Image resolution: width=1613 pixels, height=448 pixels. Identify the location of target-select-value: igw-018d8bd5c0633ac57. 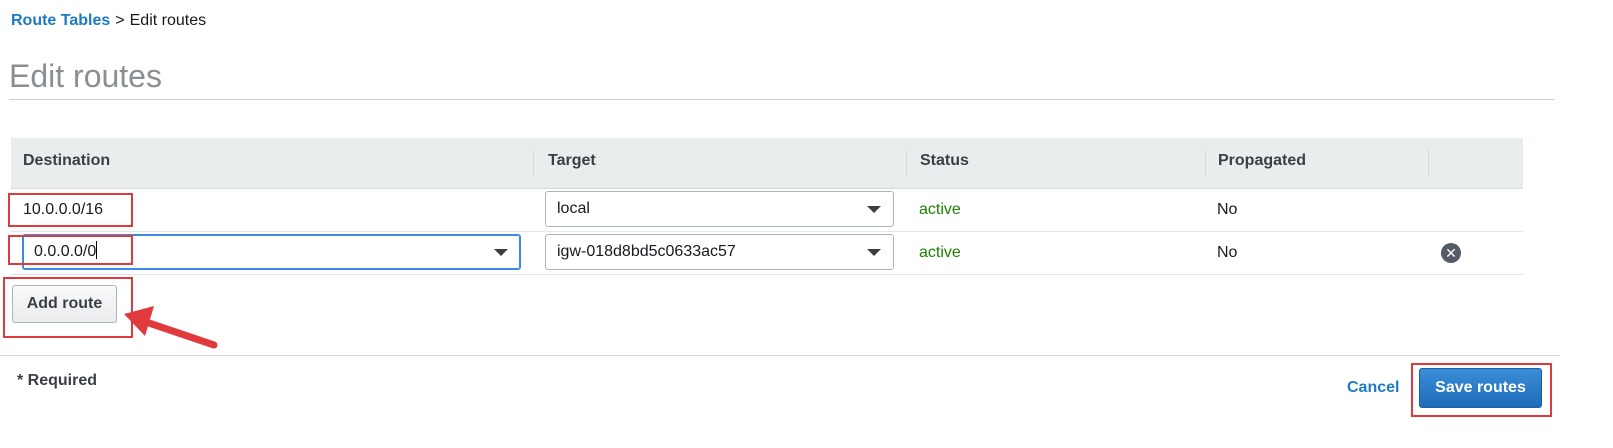
(646, 251).